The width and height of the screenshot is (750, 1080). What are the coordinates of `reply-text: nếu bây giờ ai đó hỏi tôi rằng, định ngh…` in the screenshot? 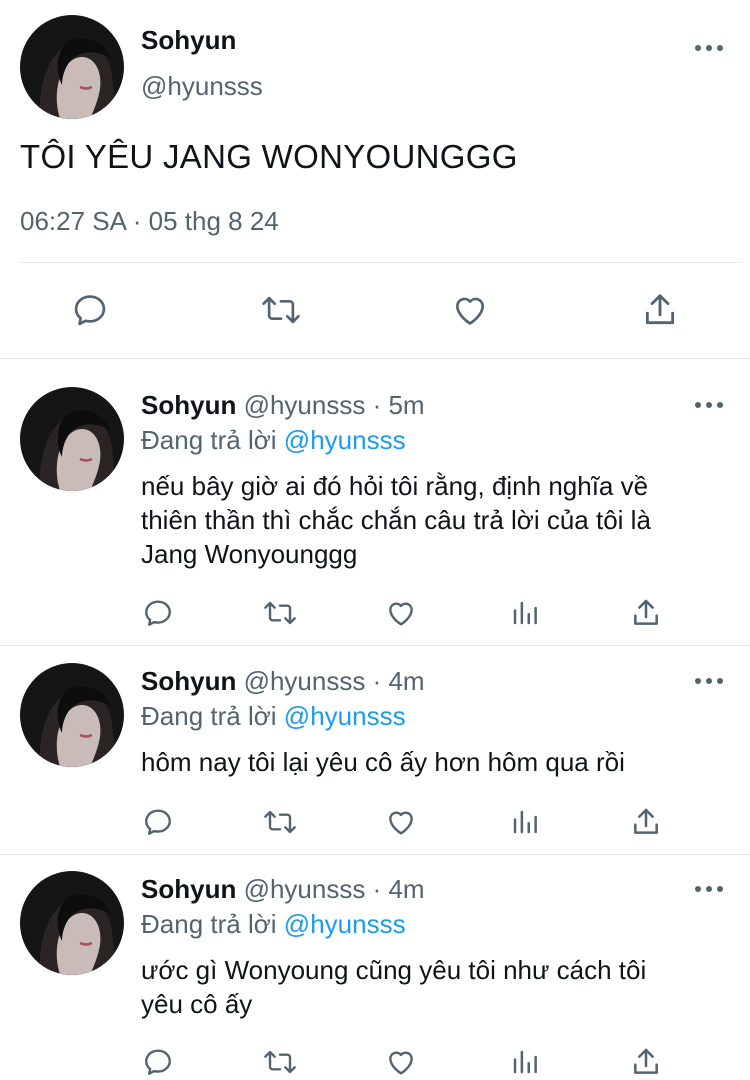 It's located at (436, 520).